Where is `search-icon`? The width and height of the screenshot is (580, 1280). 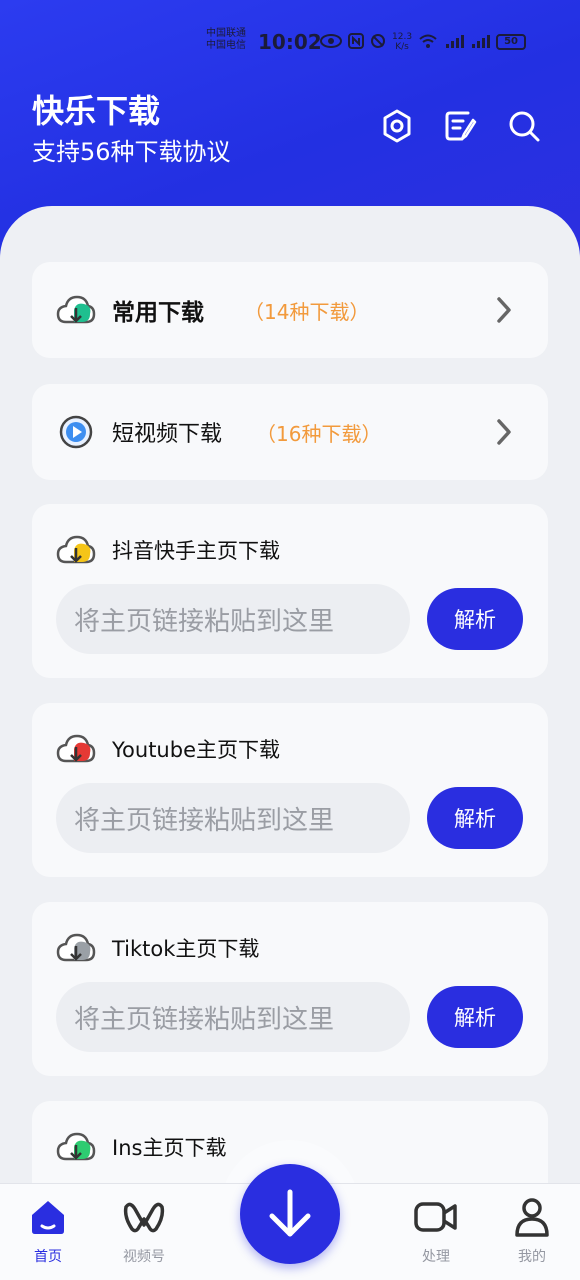
search-icon is located at coordinates (524, 126).